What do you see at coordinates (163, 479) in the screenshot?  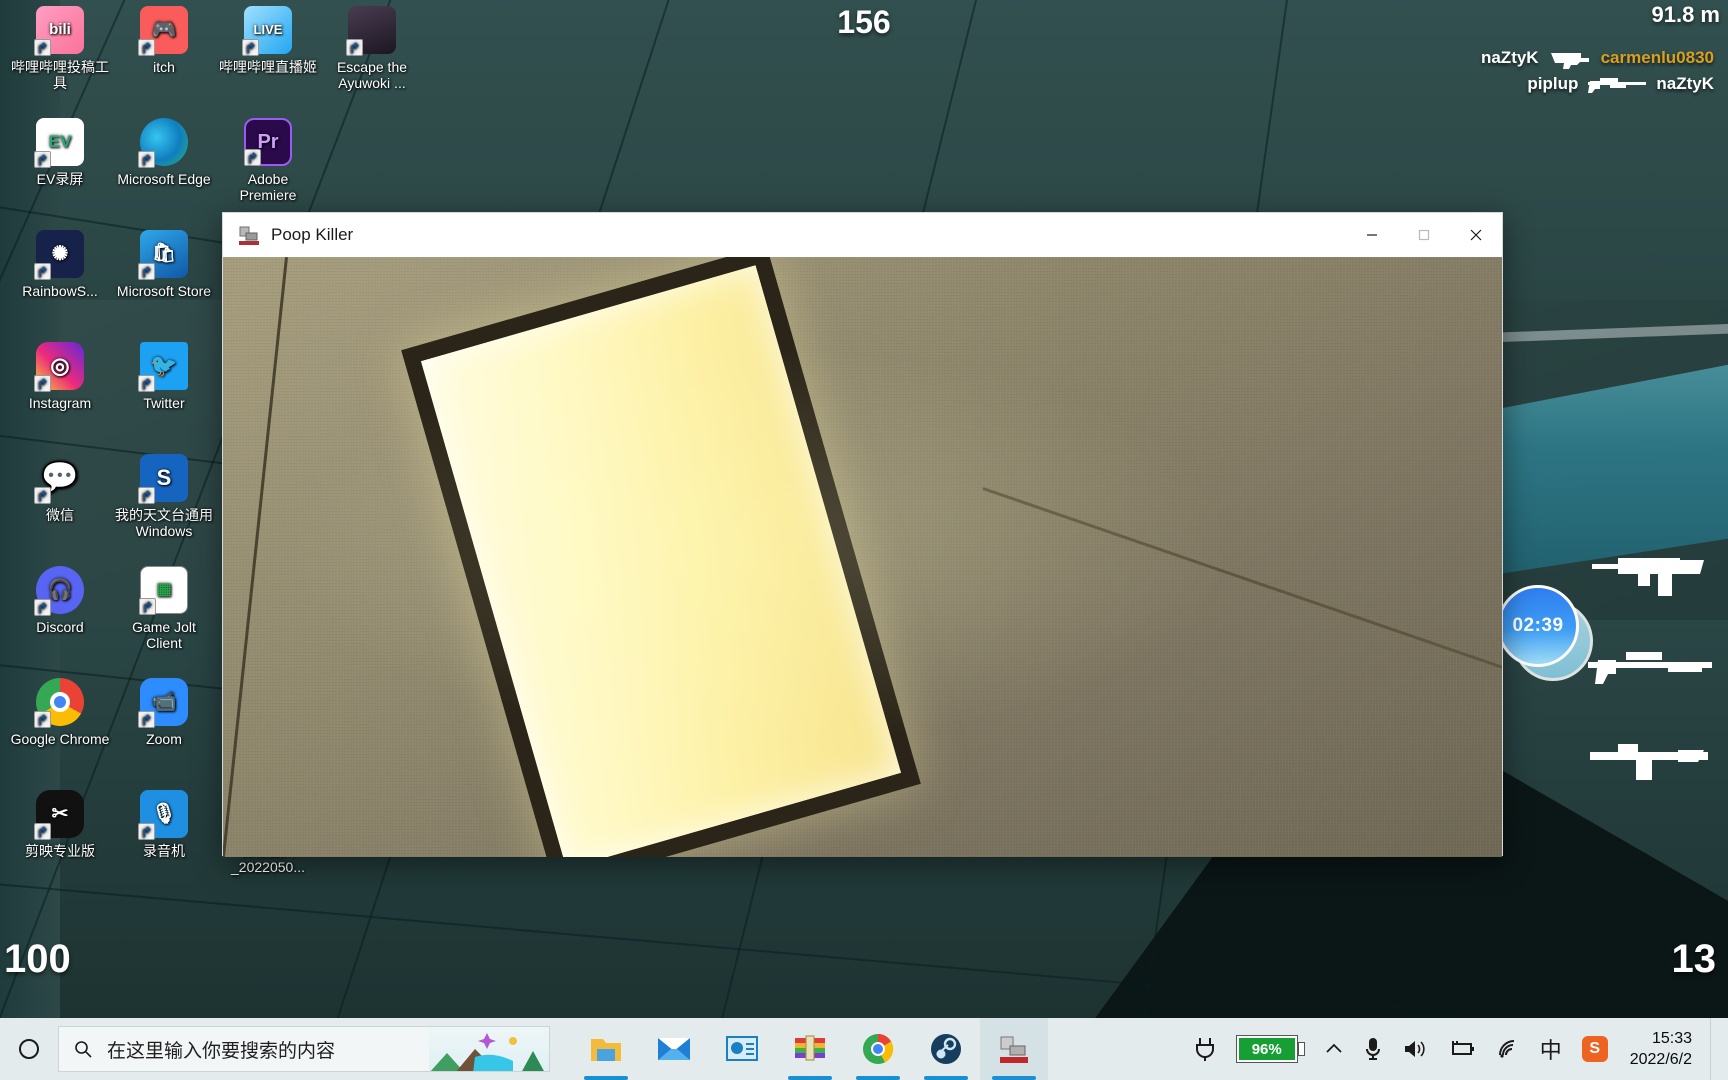 I see `observatory-icon: S` at bounding box center [163, 479].